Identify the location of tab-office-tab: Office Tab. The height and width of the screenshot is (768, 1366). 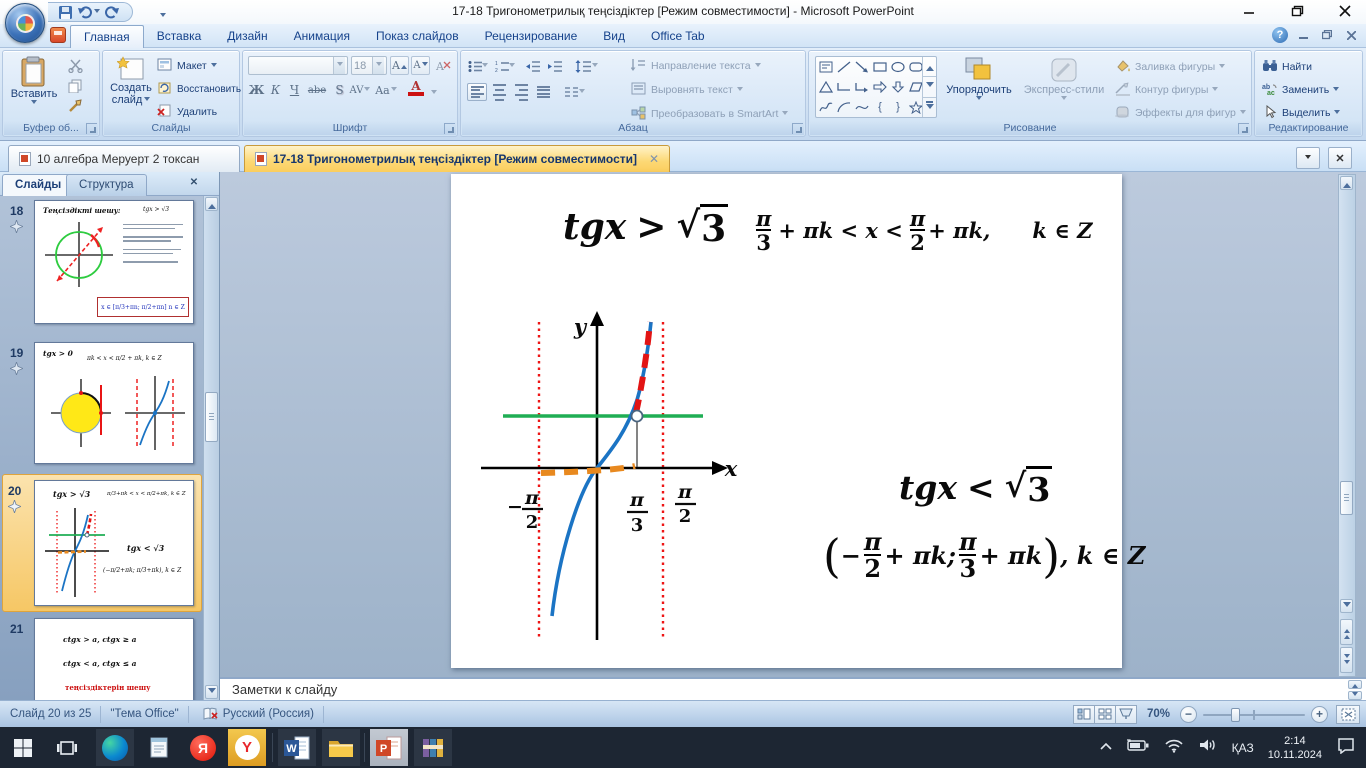
(678, 36).